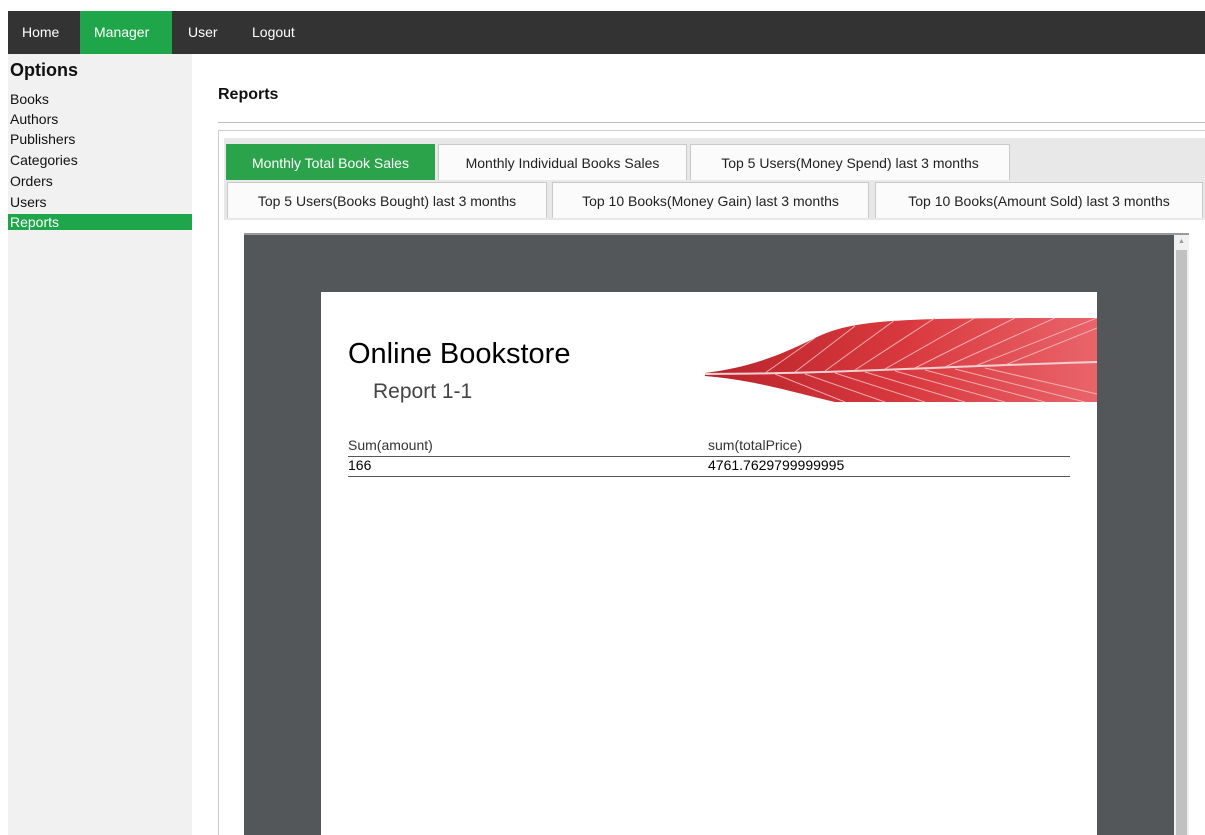 This screenshot has width=1205, height=835. Describe the element at coordinates (1039, 200) in the screenshot. I see `tab-top10-books-amount-sold: Top 10 Books(Amount Sold) last 3 months` at that location.